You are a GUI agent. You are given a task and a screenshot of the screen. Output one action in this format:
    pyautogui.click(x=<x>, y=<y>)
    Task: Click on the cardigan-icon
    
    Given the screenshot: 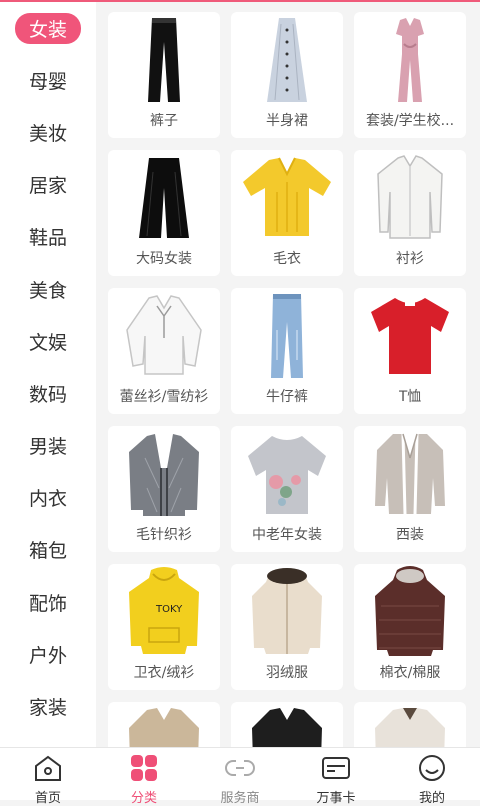 What is the action you would take?
    pyautogui.click(x=164, y=474)
    